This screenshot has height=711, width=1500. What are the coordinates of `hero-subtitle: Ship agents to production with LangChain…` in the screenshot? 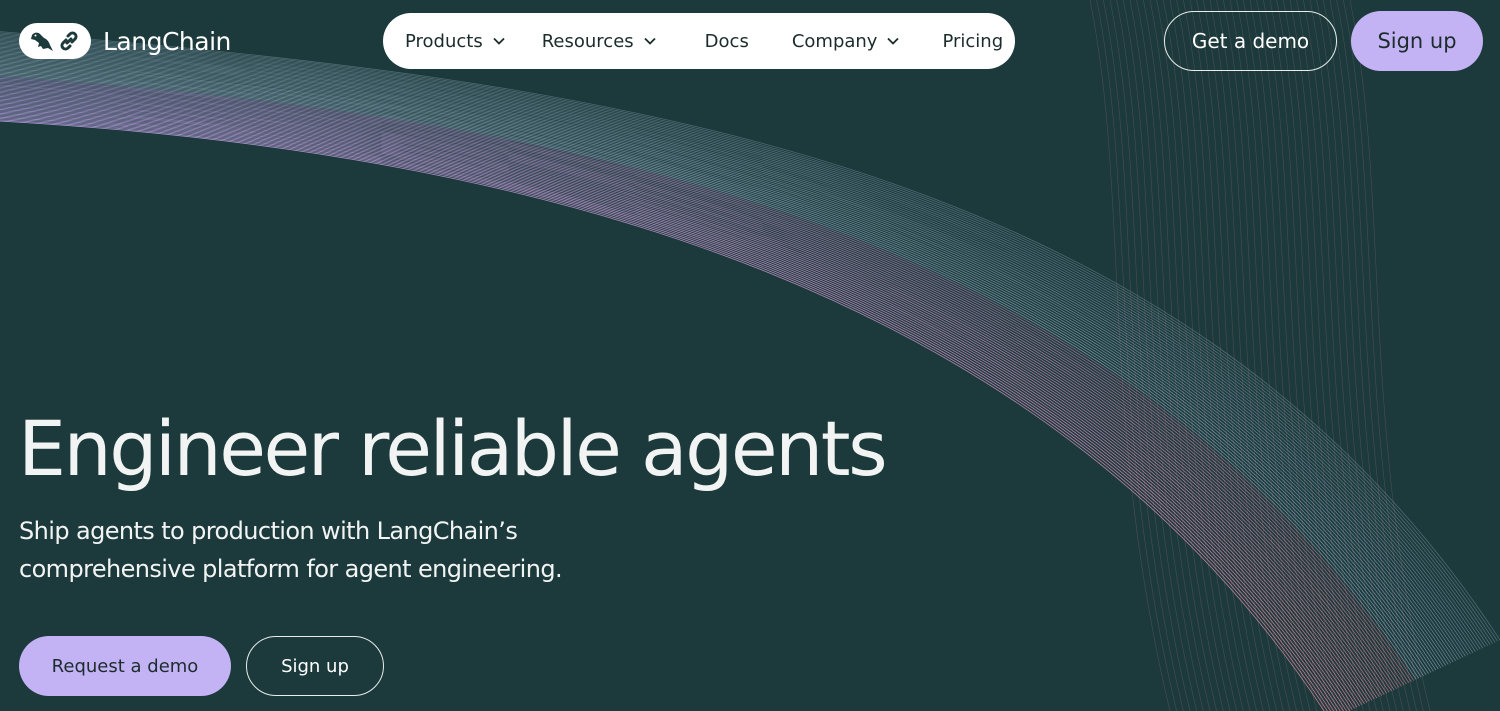 It's located at (299, 550).